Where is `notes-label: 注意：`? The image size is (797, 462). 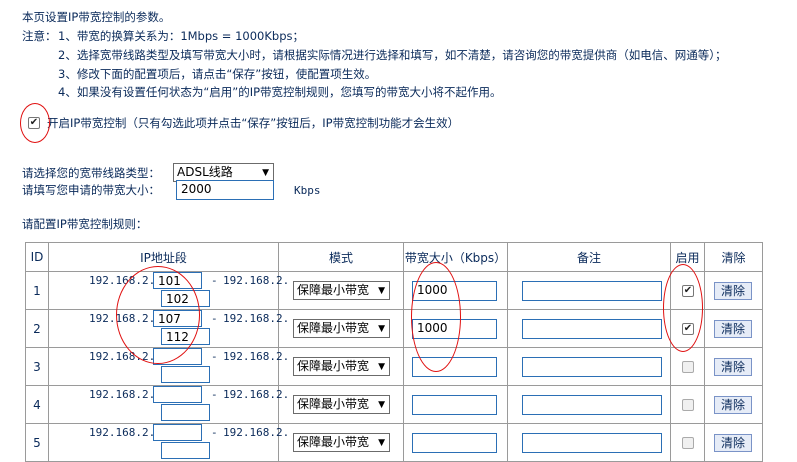
notes-label: 注意： is located at coordinates (39, 36).